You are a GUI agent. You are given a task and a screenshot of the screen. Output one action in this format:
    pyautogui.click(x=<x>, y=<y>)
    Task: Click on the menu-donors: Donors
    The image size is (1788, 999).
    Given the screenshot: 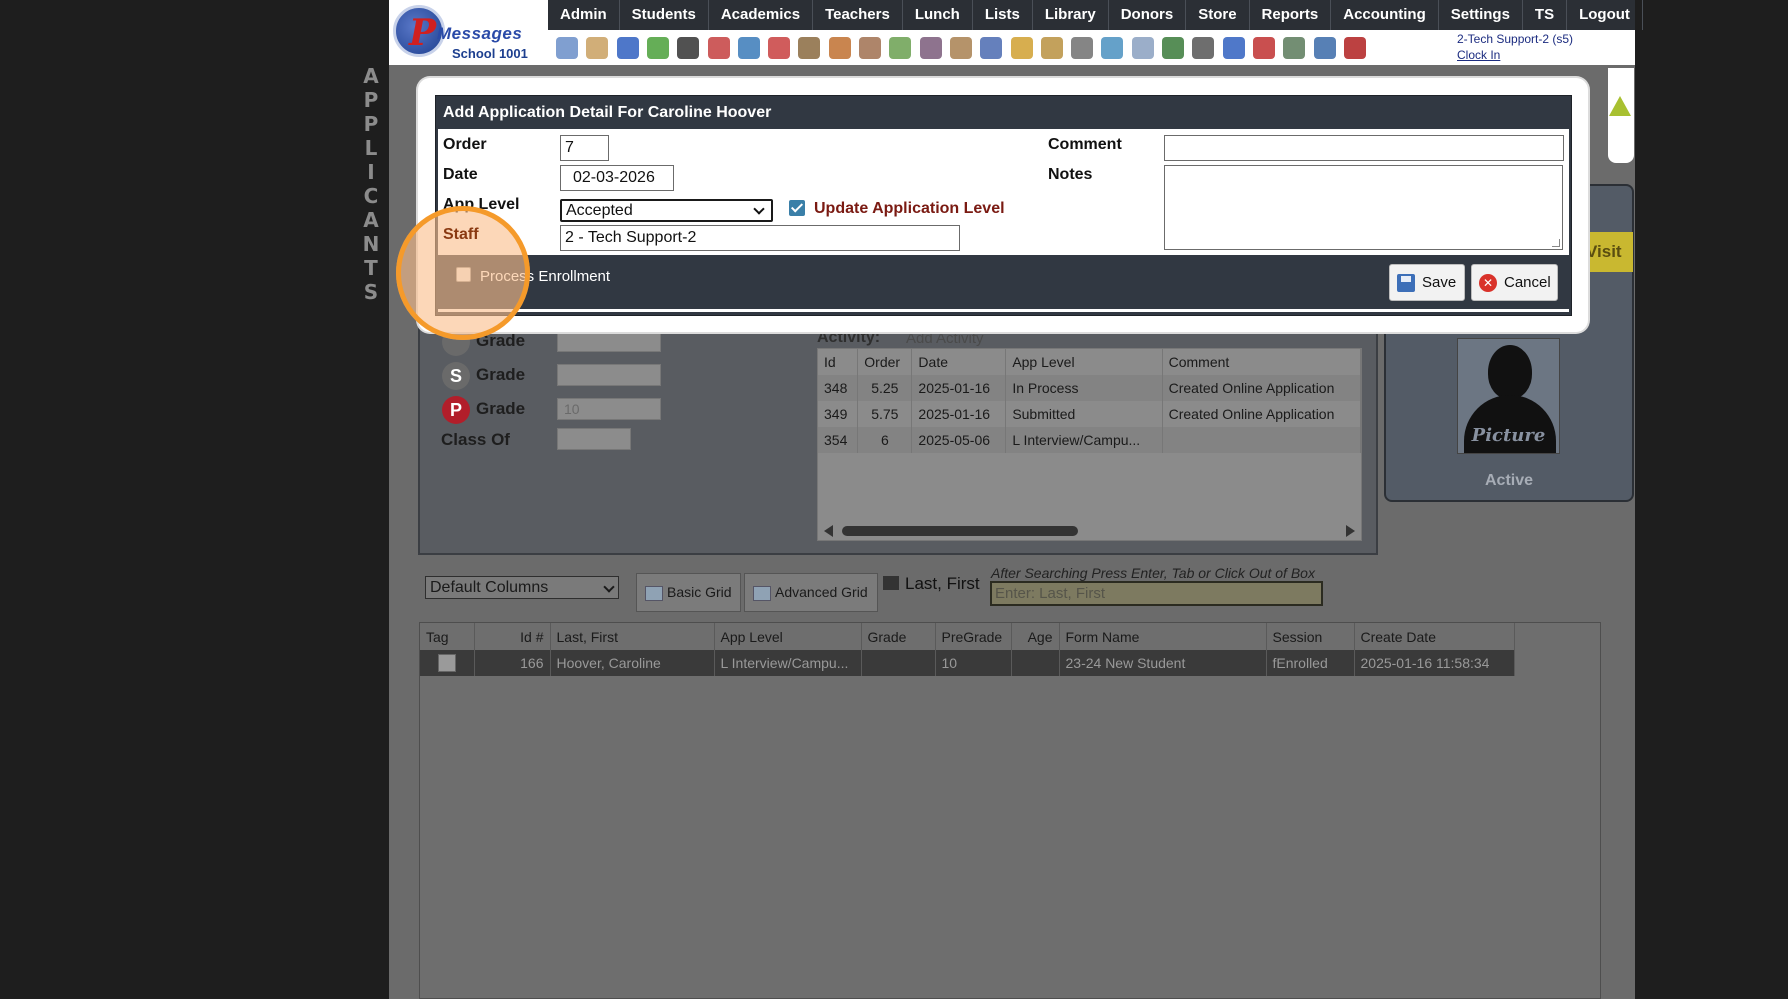 What is the action you would take?
    pyautogui.click(x=1148, y=15)
    